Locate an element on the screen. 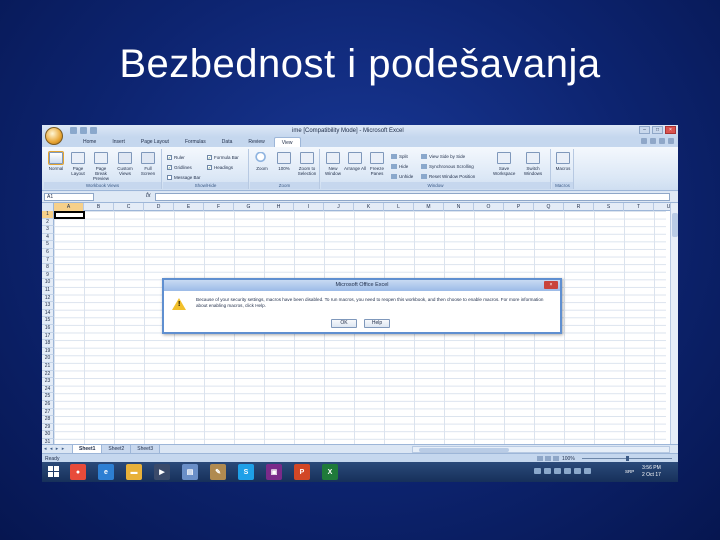 The width and height of the screenshot is (720, 540). tab-insert: Insert is located at coordinates (118, 142).